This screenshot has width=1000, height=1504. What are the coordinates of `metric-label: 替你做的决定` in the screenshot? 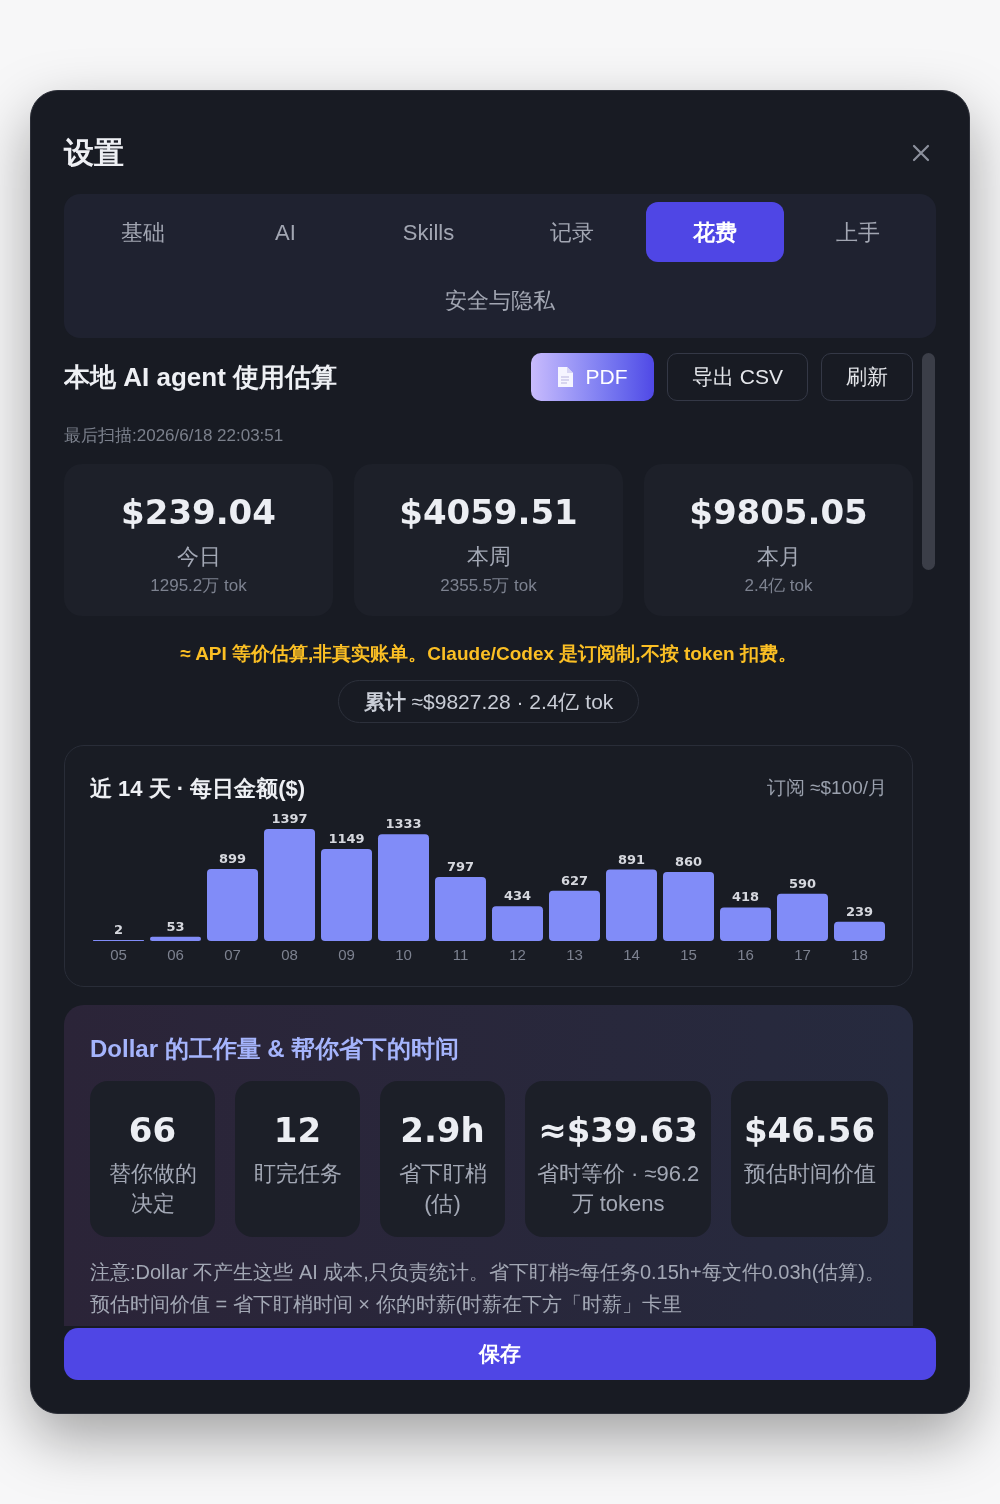 It's located at (152, 1189).